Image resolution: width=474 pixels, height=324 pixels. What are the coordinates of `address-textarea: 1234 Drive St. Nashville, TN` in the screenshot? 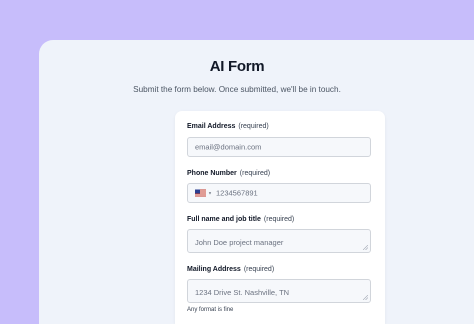 It's located at (279, 291).